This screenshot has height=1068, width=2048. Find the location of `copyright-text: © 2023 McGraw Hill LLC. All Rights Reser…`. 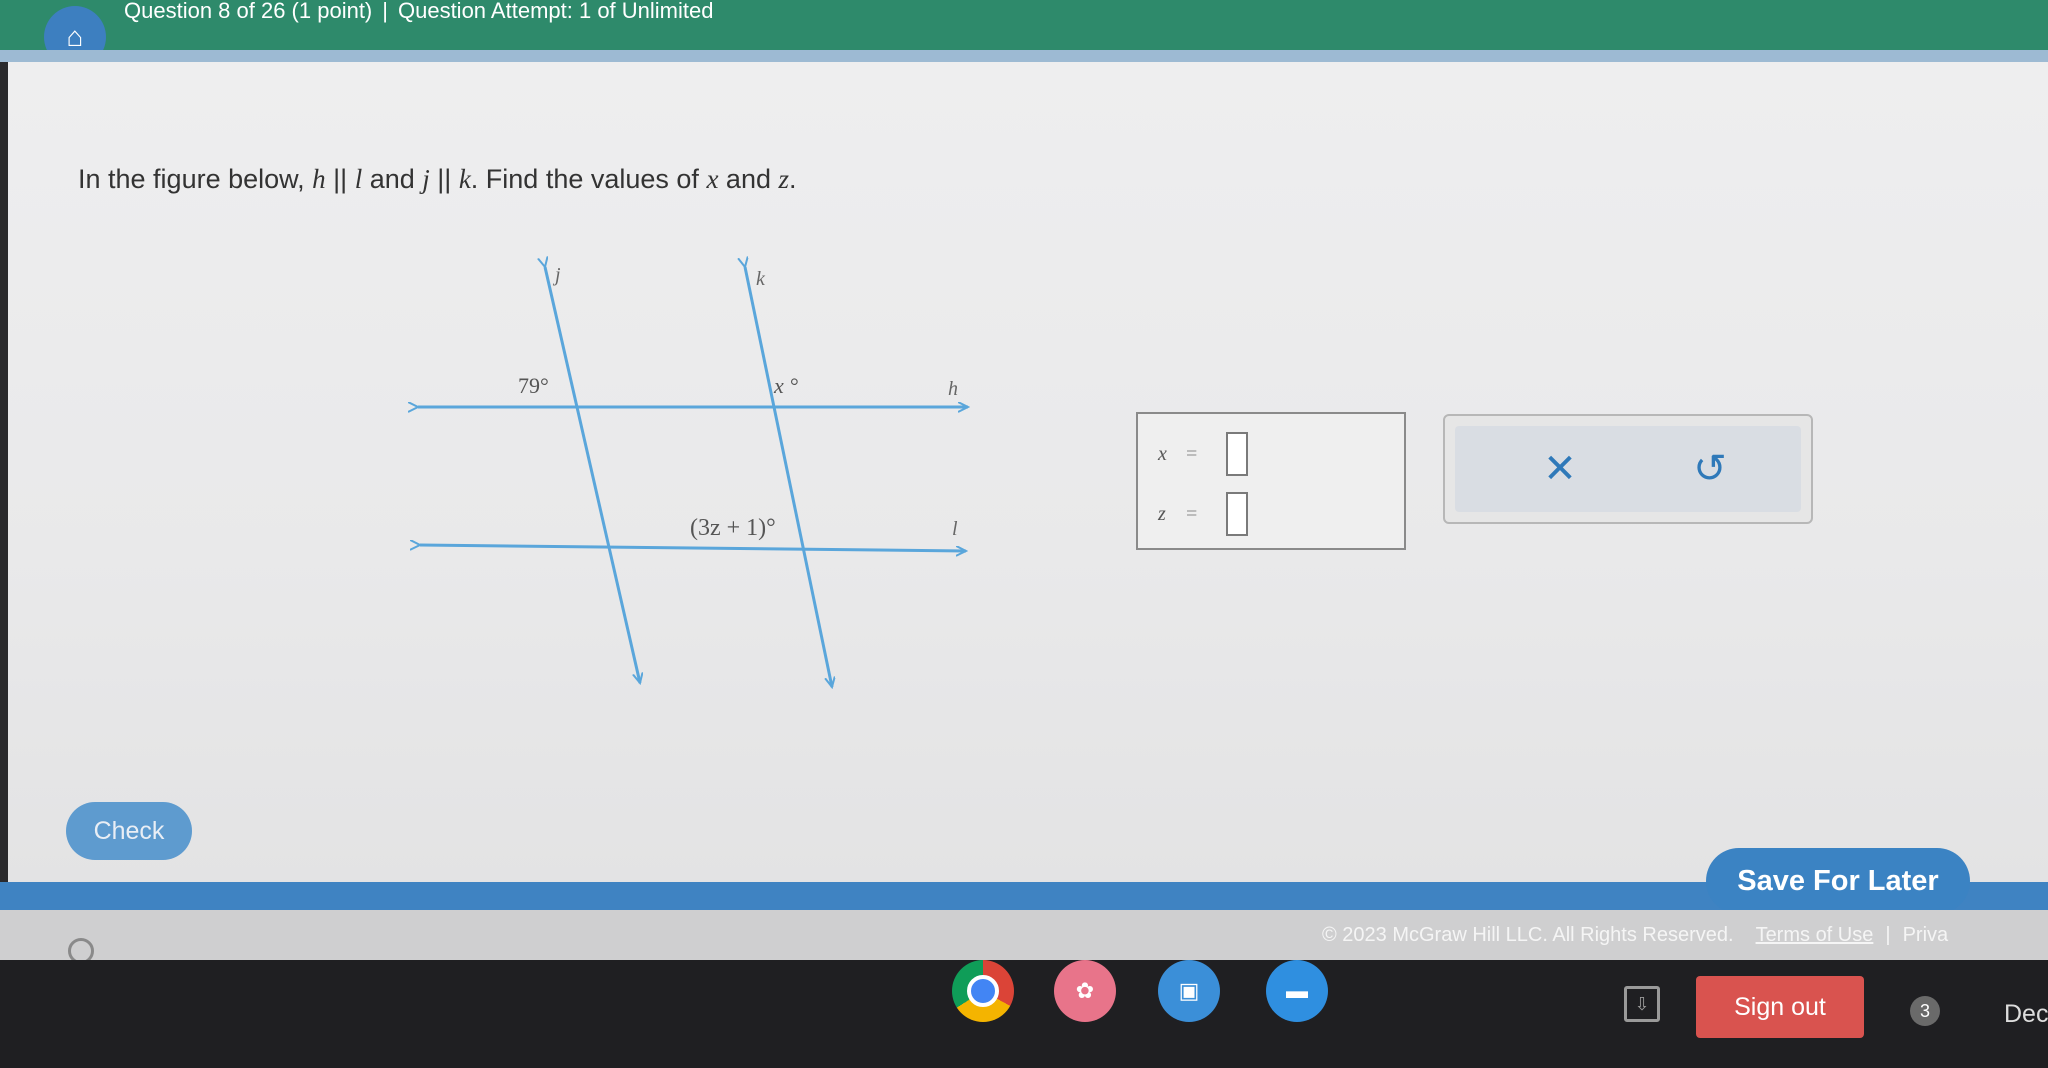

copyright-text: © 2023 McGraw Hill LLC. All Rights Reser… is located at coordinates (1528, 935).